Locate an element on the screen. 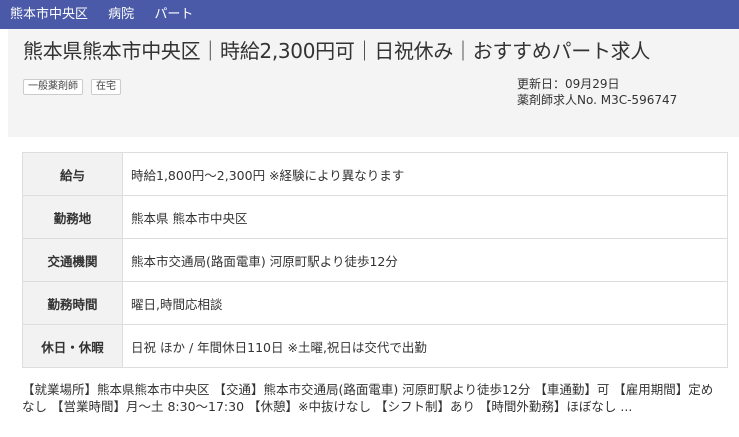 The height and width of the screenshot is (437, 739). table-row: 休日・休暇 日祝 ほか / 年間休日110日 ※土曜,祝日は交代で出勤 is located at coordinates (375, 346).